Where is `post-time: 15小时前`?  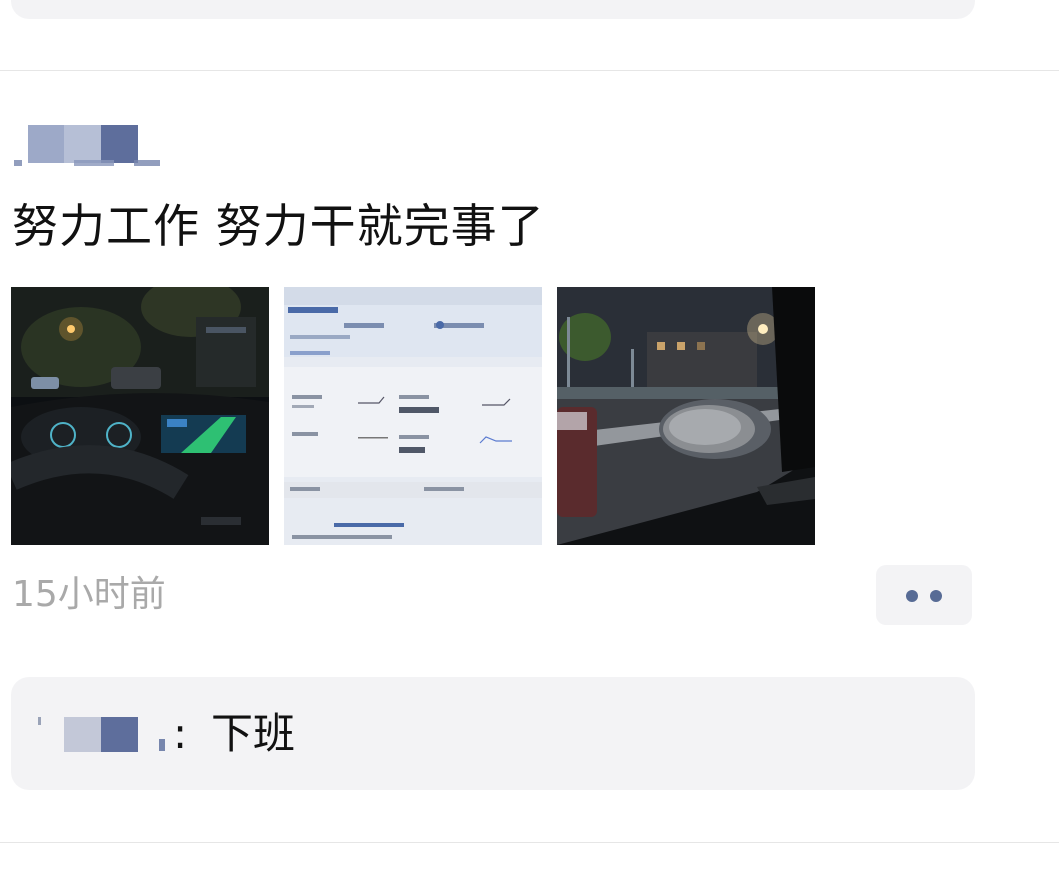 post-time: 15小时前 is located at coordinates (89, 594).